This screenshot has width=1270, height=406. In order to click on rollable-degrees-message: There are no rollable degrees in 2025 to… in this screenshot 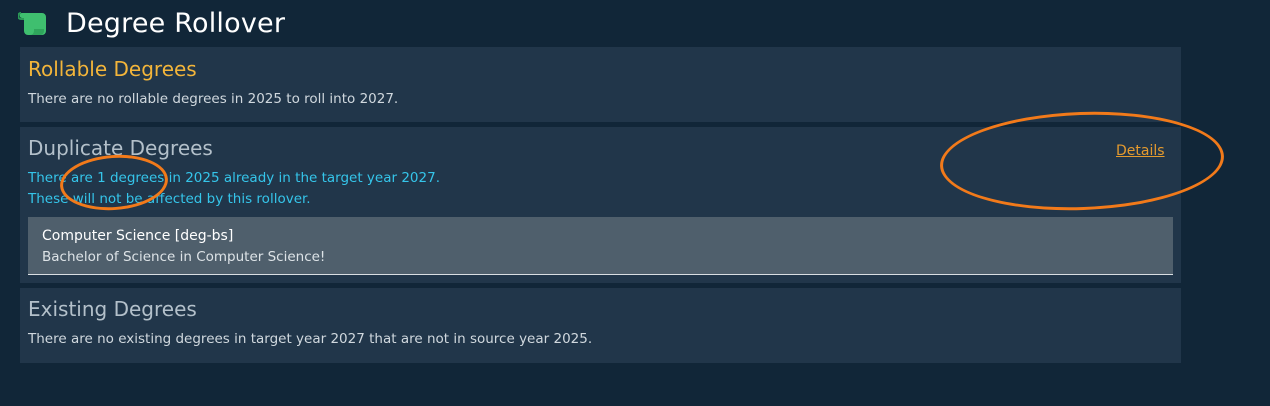, I will do `click(213, 99)`.